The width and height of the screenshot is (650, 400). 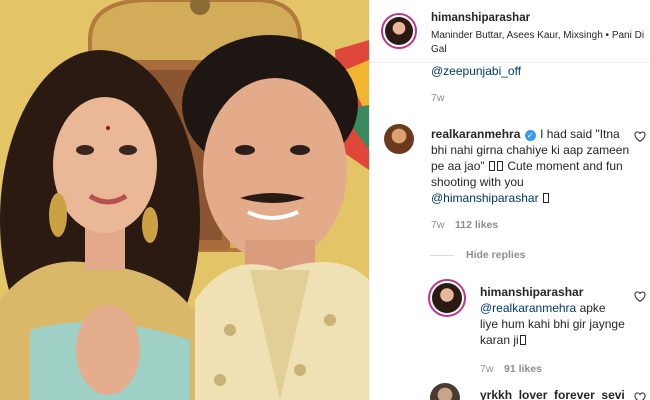 I want to click on comment-likes: 112 likes, so click(x=476, y=225).